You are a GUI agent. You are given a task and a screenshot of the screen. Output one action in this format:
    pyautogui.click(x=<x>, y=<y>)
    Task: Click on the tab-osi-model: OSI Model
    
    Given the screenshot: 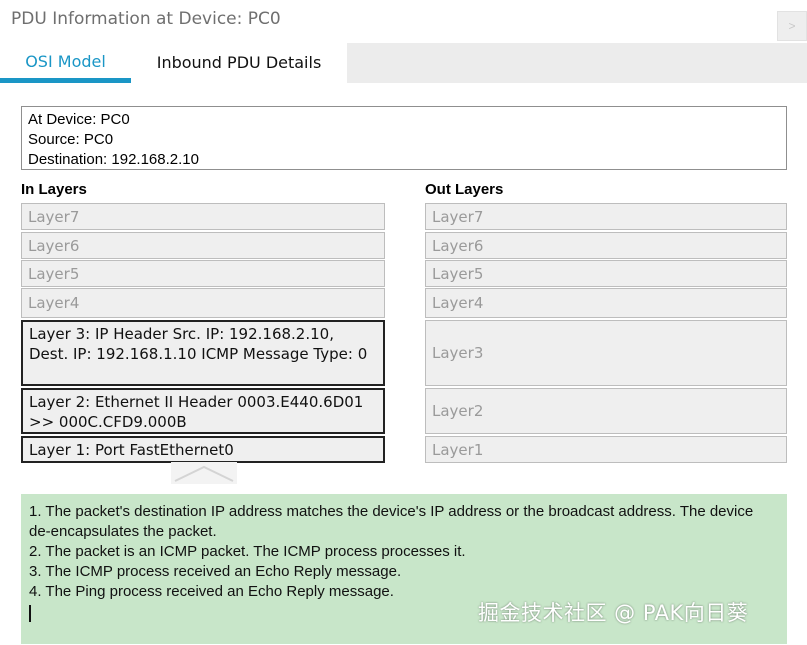 What is the action you would take?
    pyautogui.click(x=65, y=63)
    